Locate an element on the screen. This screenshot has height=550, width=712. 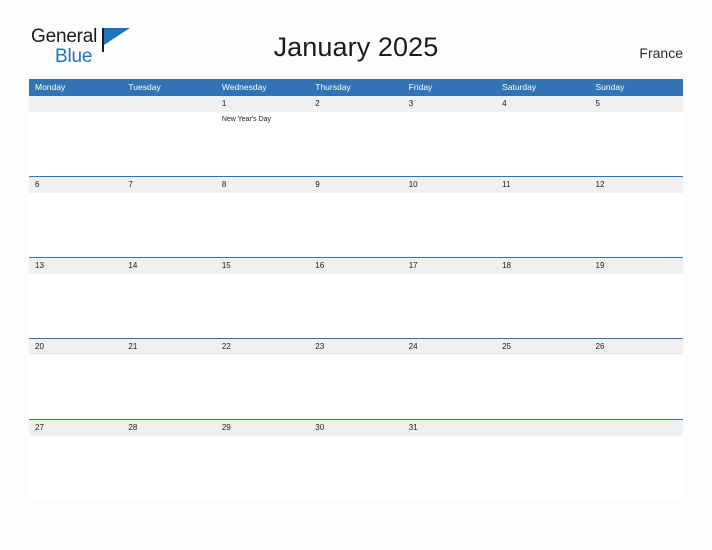
day-number: 26 is located at coordinates (636, 347).